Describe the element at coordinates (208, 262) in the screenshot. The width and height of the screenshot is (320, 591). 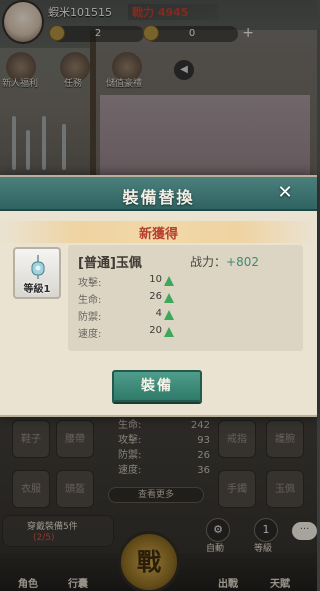
I see `item-power-caption: 战力：` at that location.